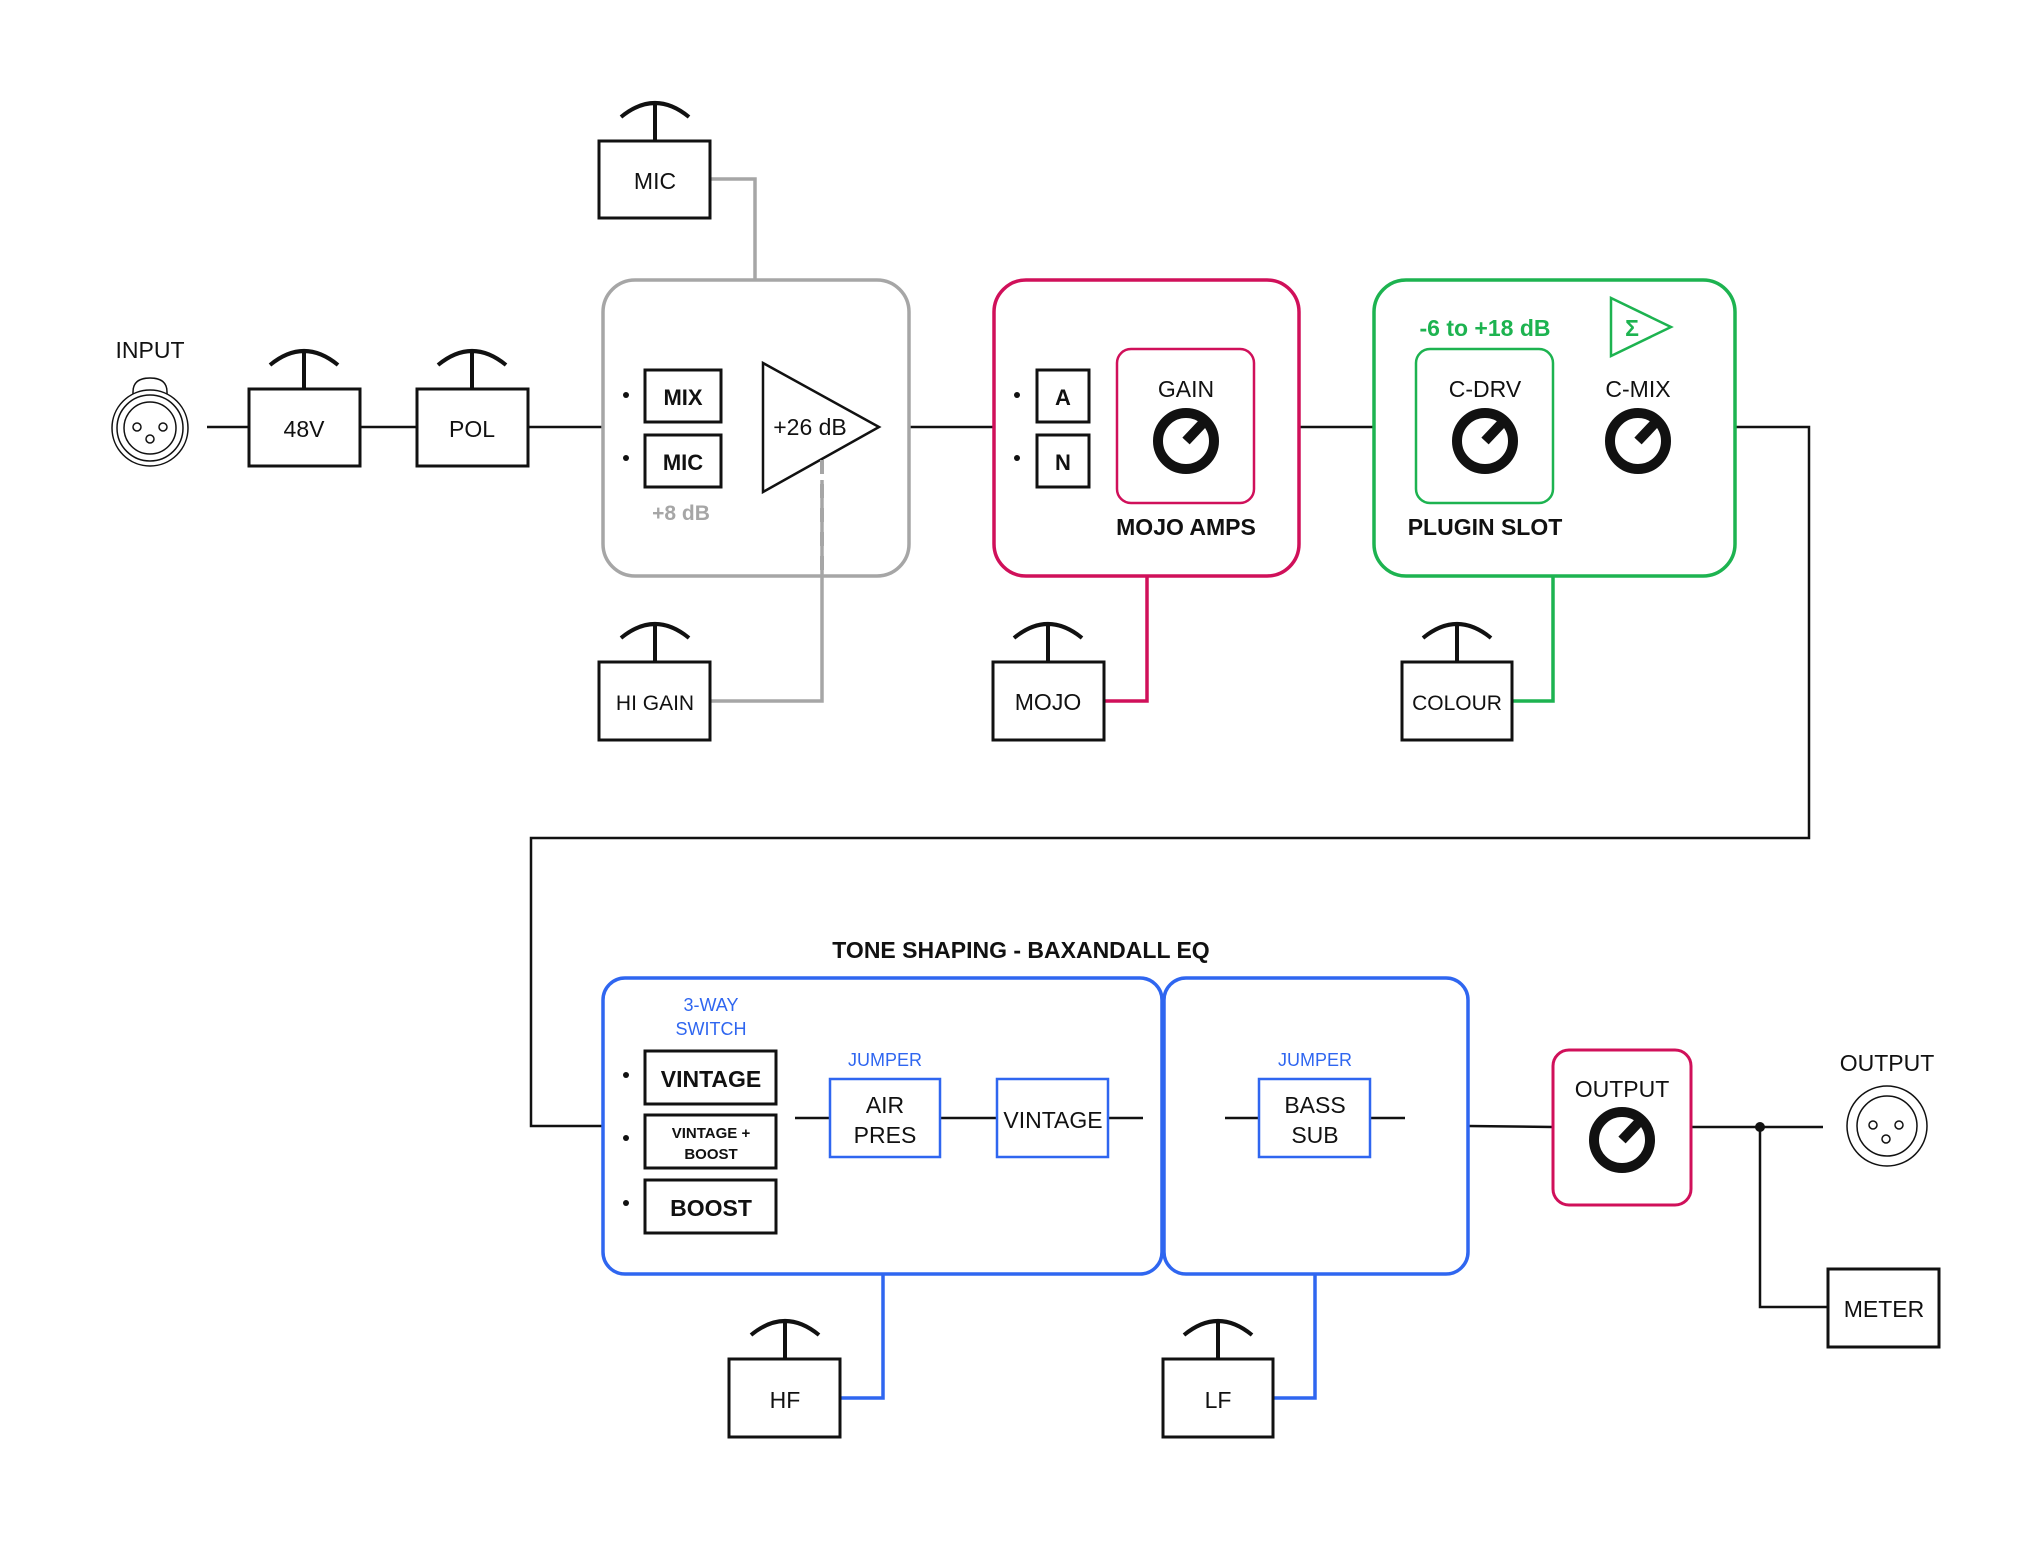 This screenshot has width=2024, height=1564. What do you see at coordinates (711, 1029) in the screenshot?
I see `switch-caption-line2: SWITCH` at bounding box center [711, 1029].